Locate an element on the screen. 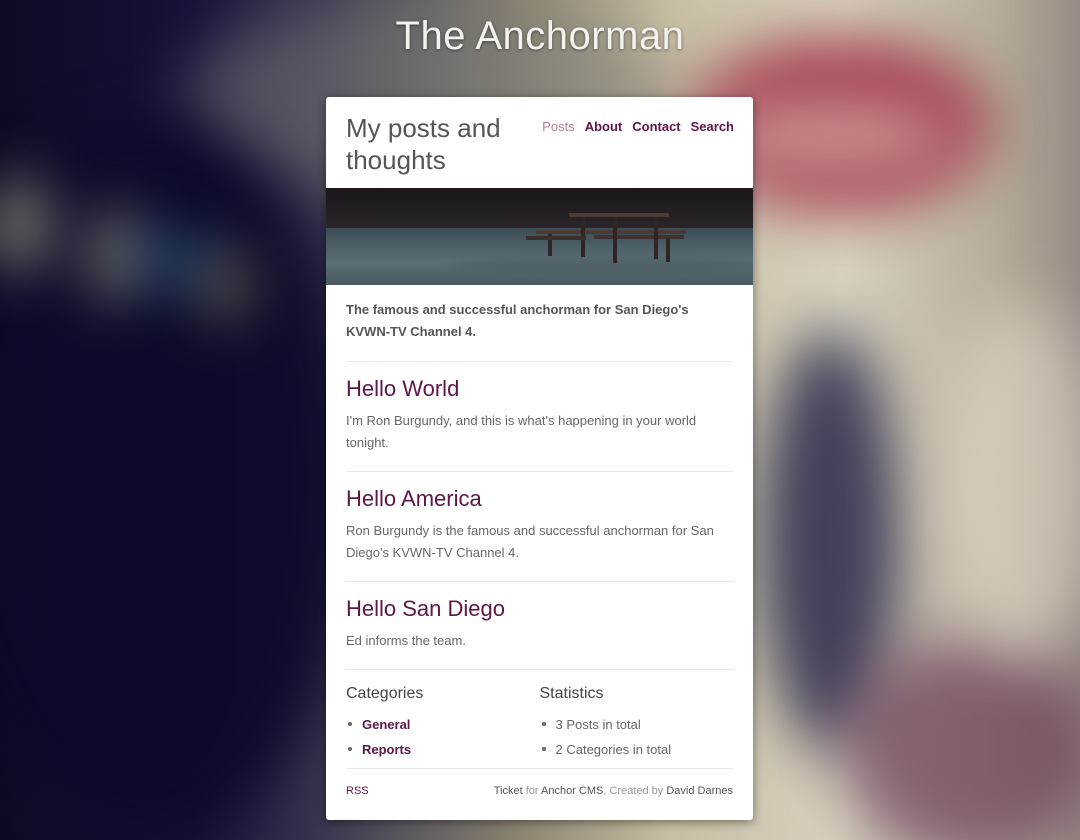 This screenshot has height=840, width=1080. statistic-item: 3 Posts in total is located at coordinates (637, 724).